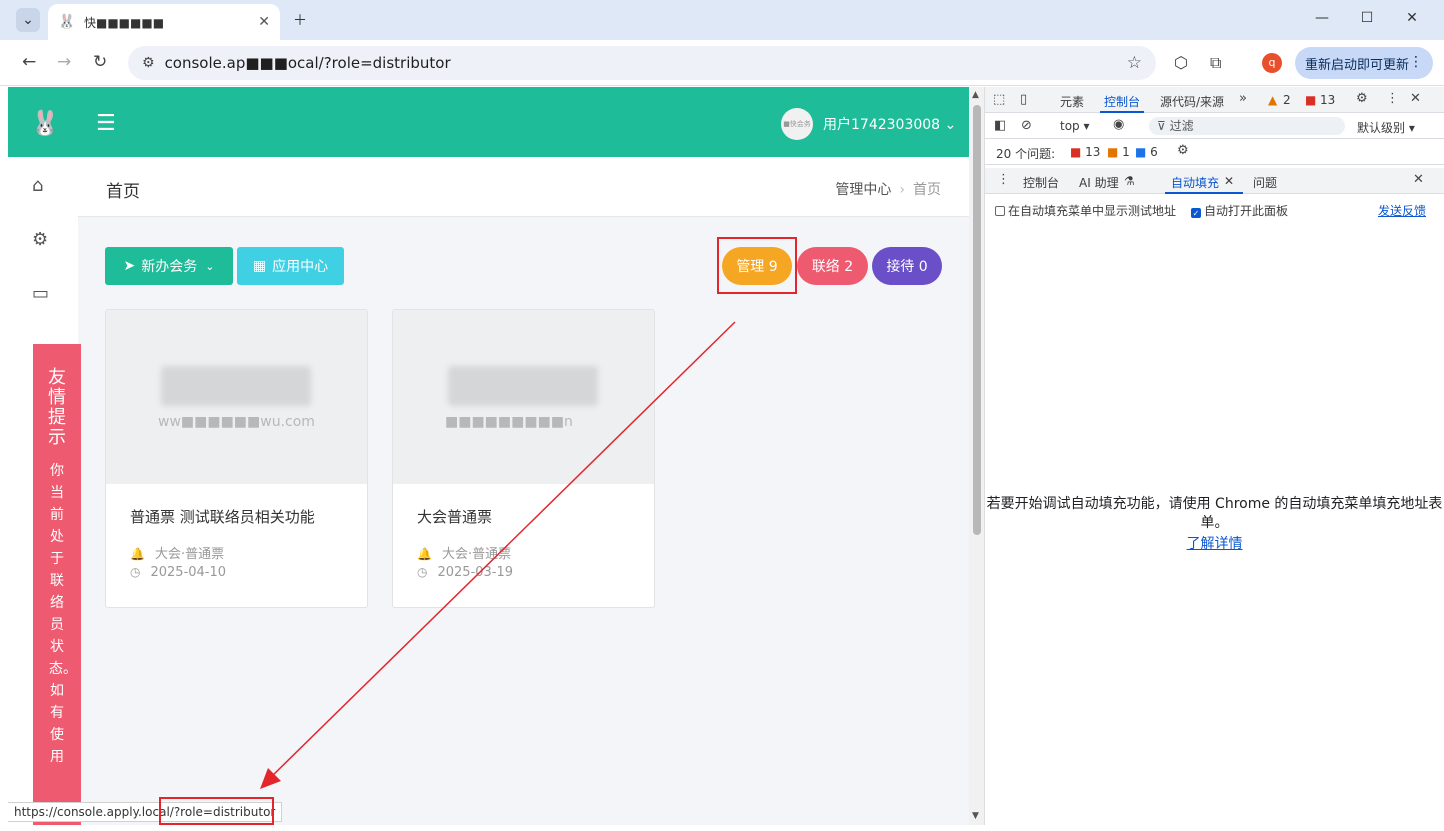 The height and width of the screenshot is (831, 1444). I want to click on role-reception-pill: 接待 0, so click(907, 266).